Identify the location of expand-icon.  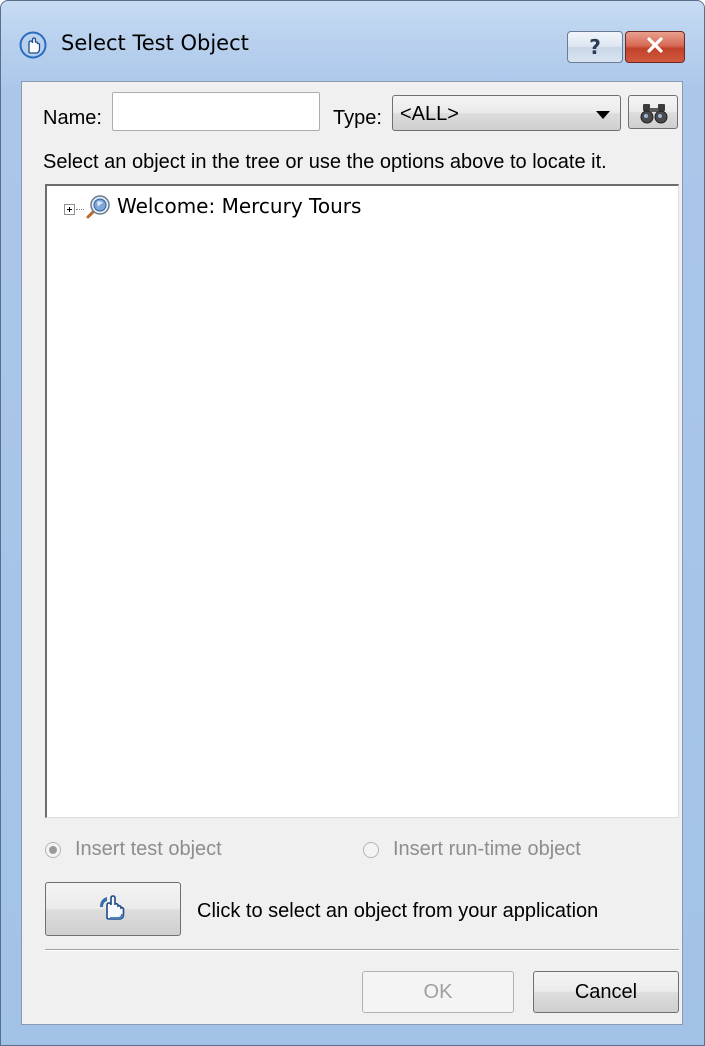
(69, 209).